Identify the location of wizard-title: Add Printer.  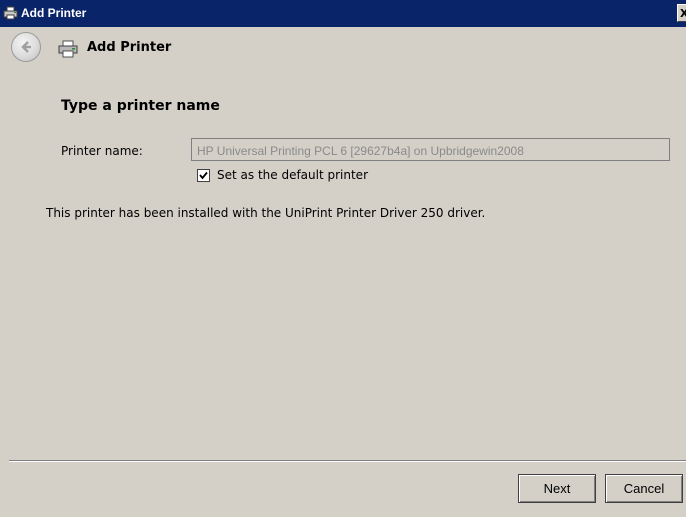
(129, 47).